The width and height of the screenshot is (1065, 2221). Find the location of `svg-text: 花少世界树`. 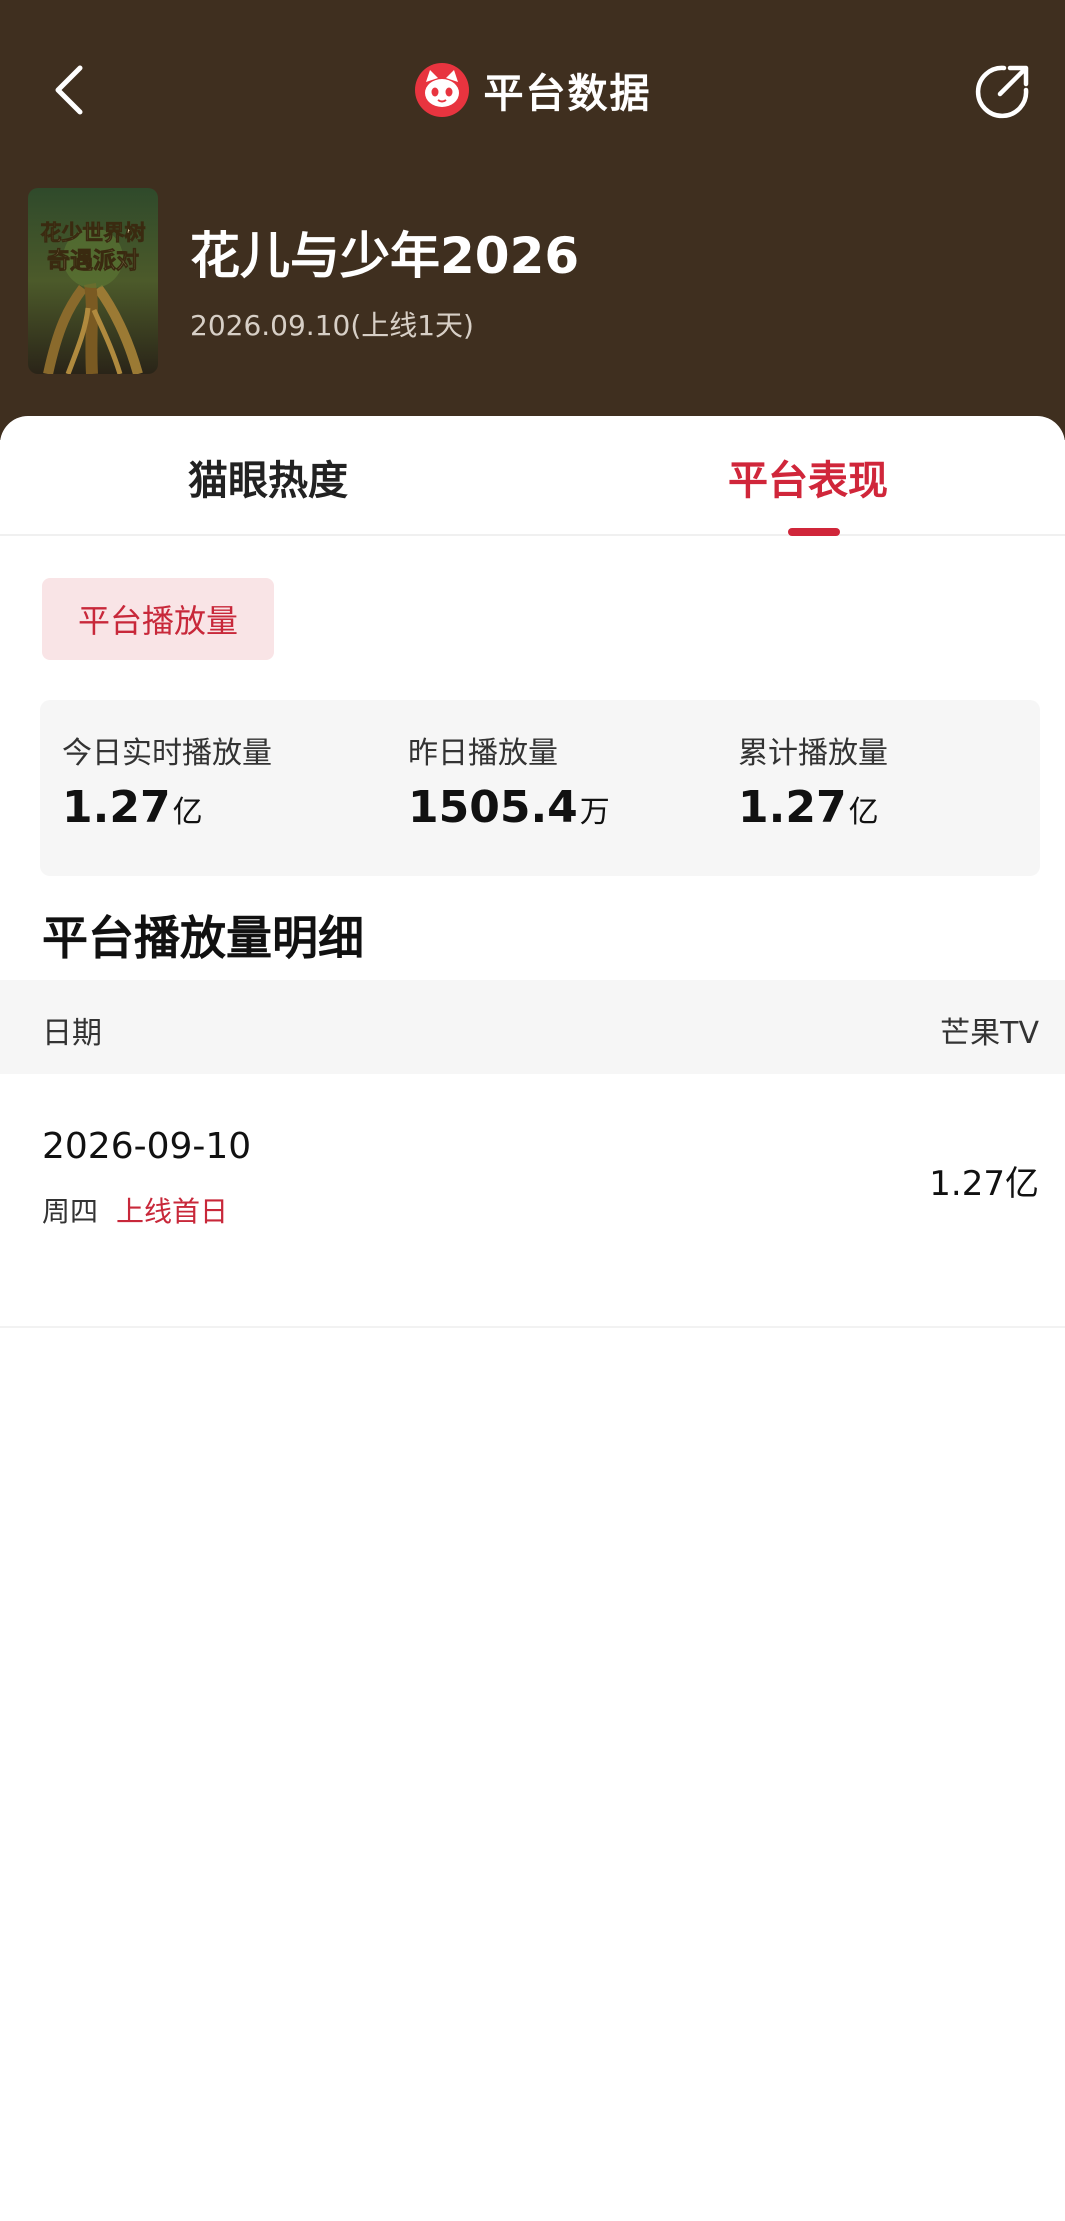

svg-text: 花少世界树 is located at coordinates (93, 233).